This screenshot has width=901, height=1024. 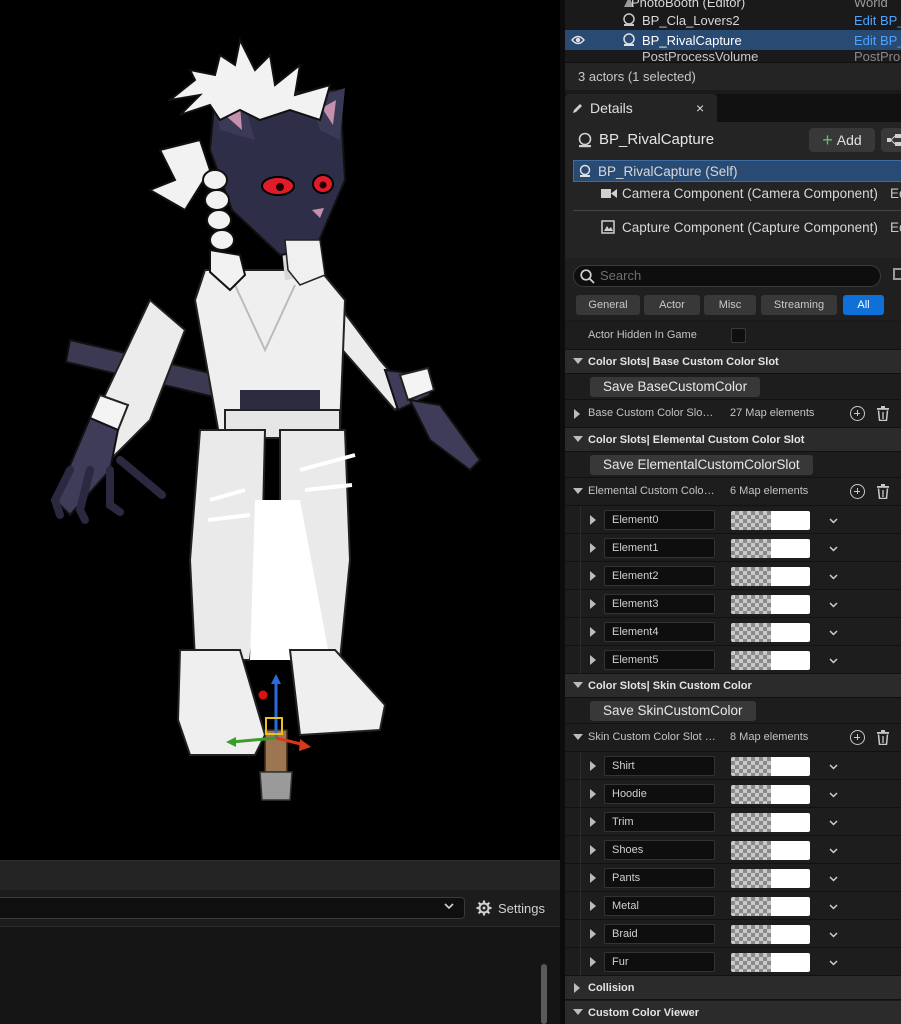 I want to click on save-skin-color-button: Save SkinCustomColor, so click(x=673, y=711).